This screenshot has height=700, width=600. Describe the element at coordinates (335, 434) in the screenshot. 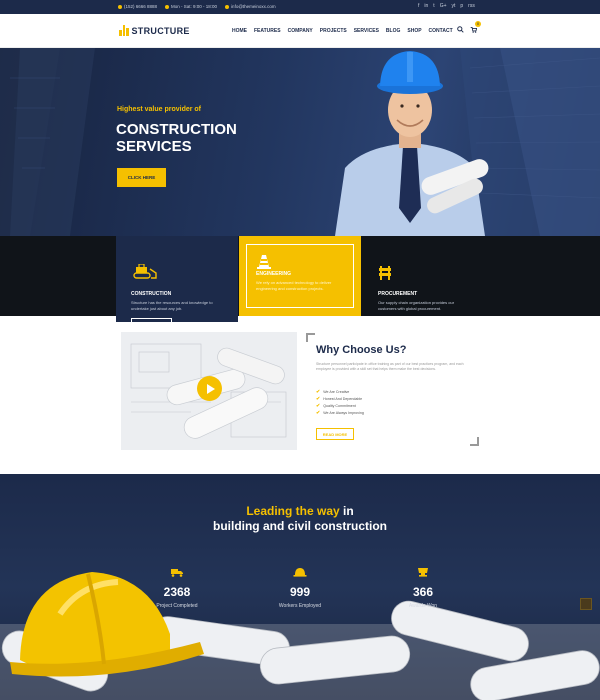

I see `read-more-button: READ MORE` at that location.